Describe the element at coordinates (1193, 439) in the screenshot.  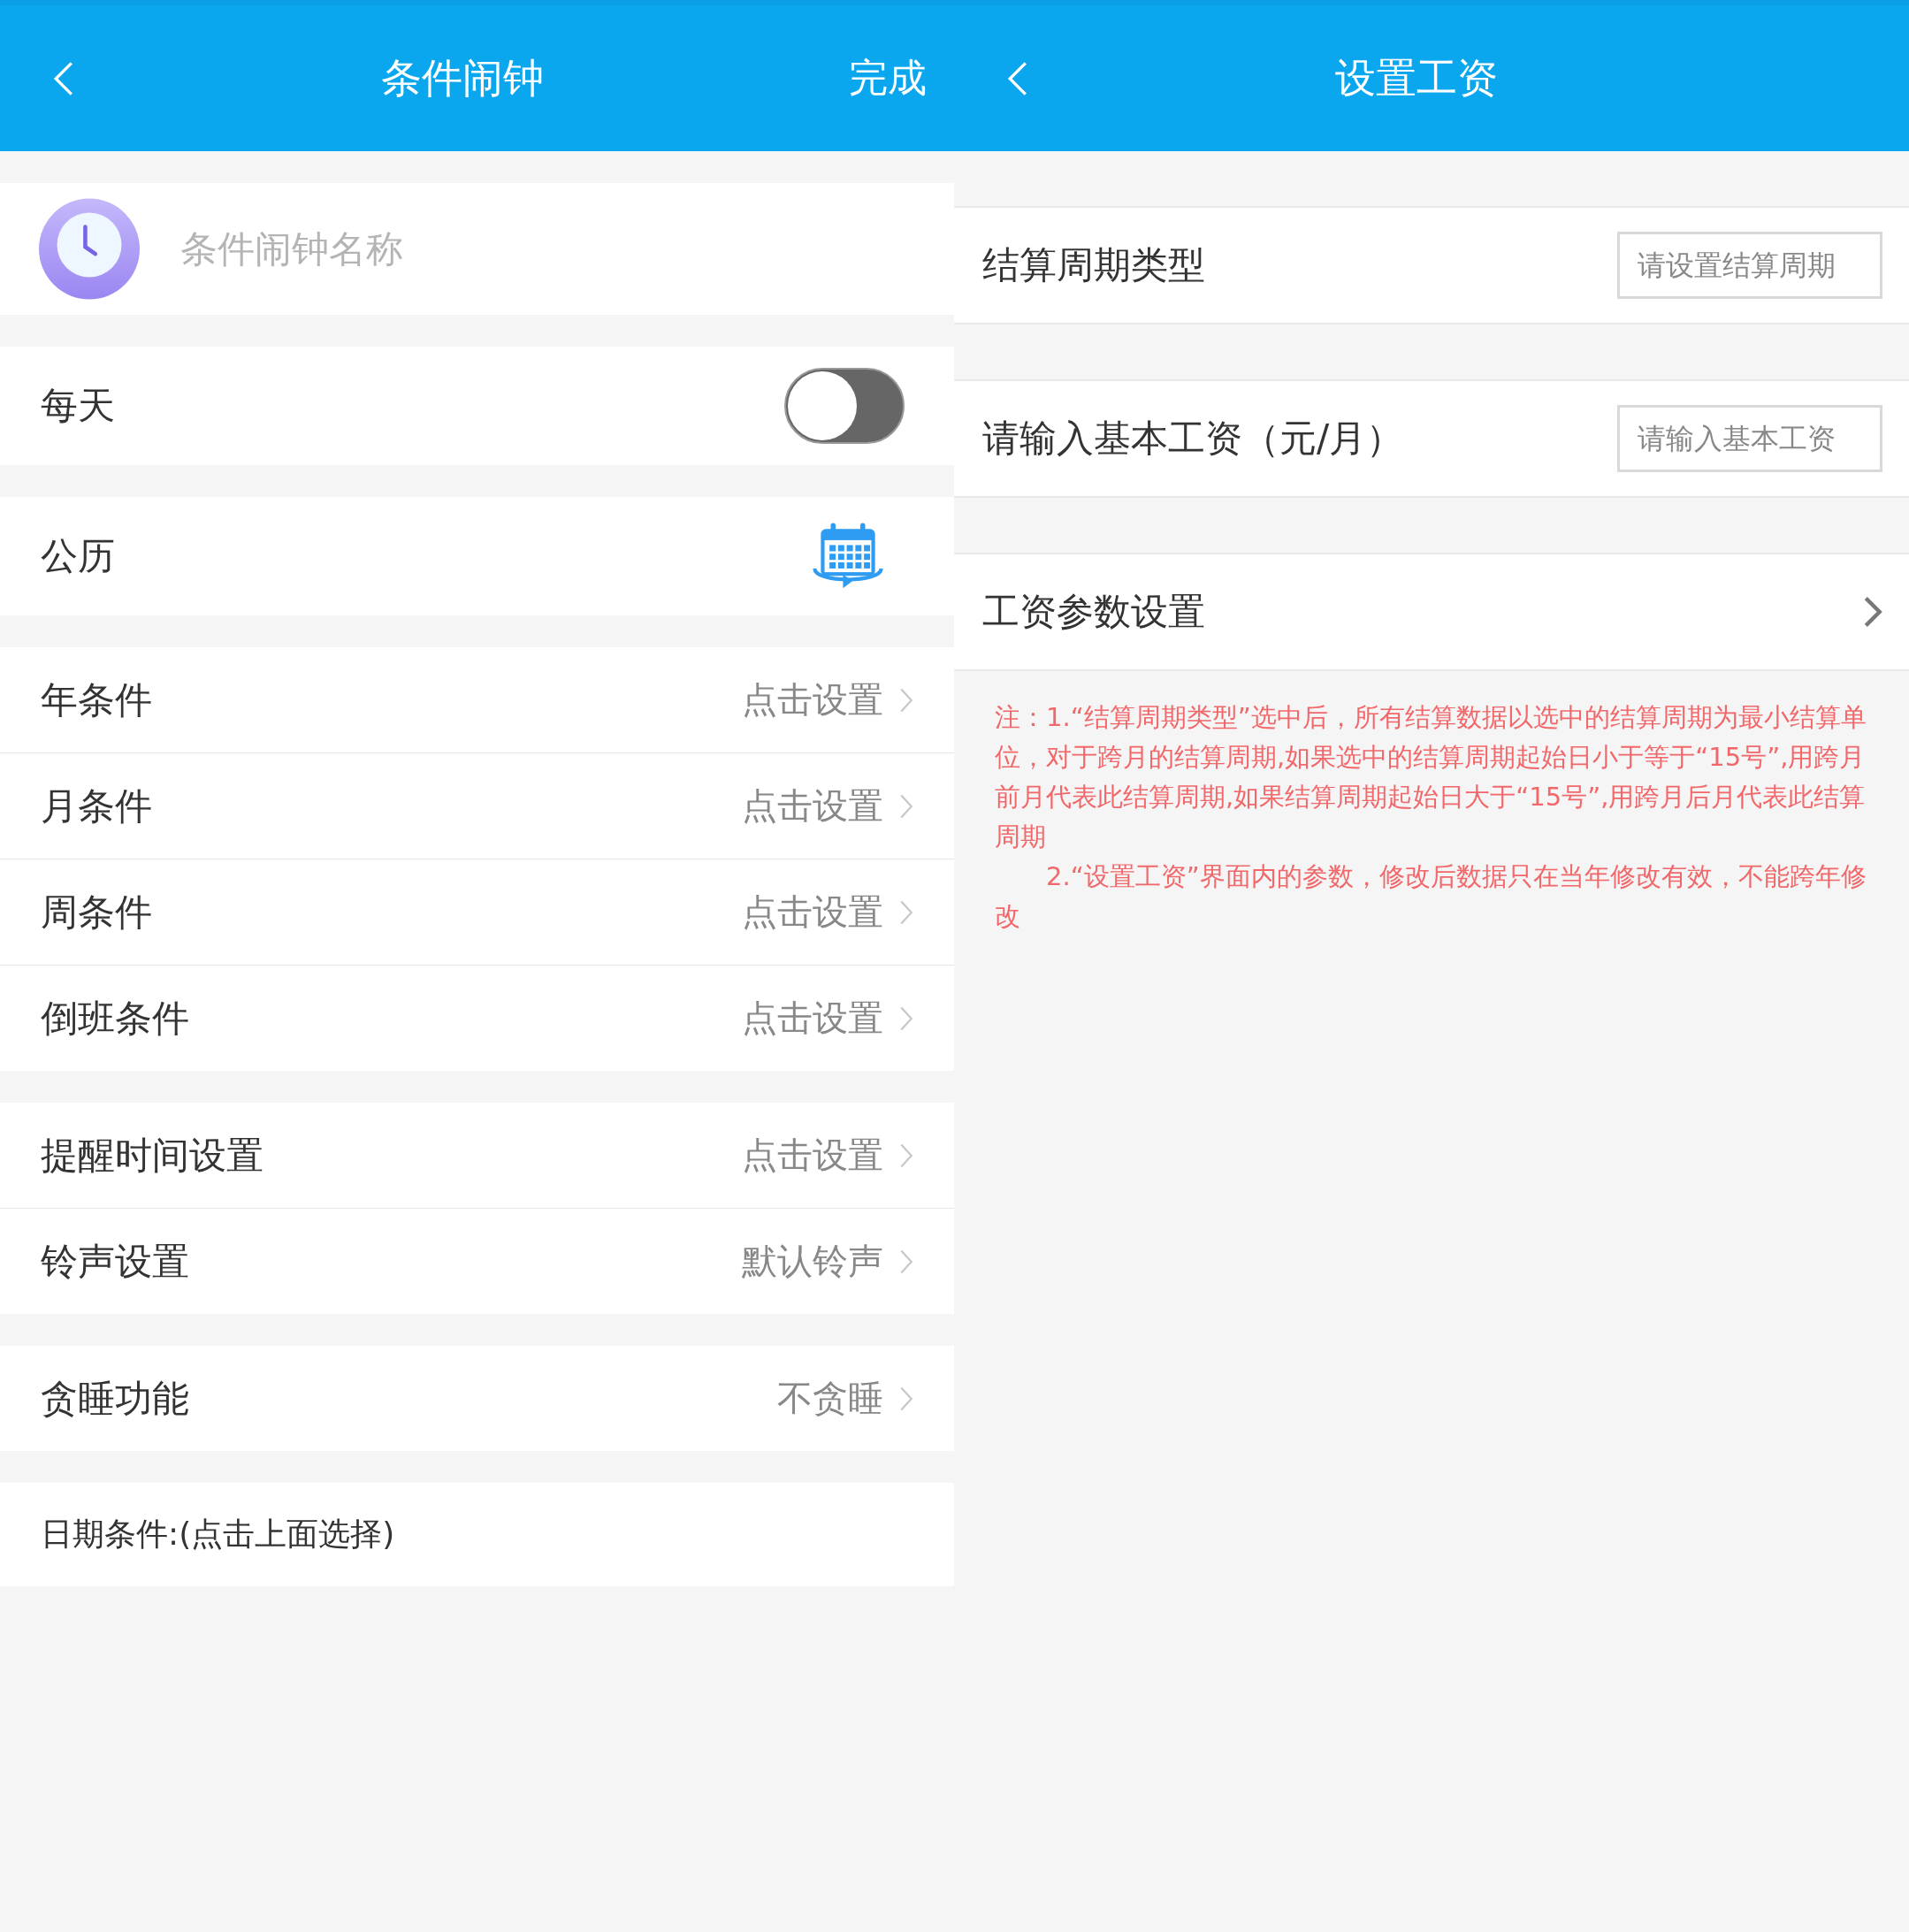
I see `row-label: 请输入基本工资（元/月）` at that location.